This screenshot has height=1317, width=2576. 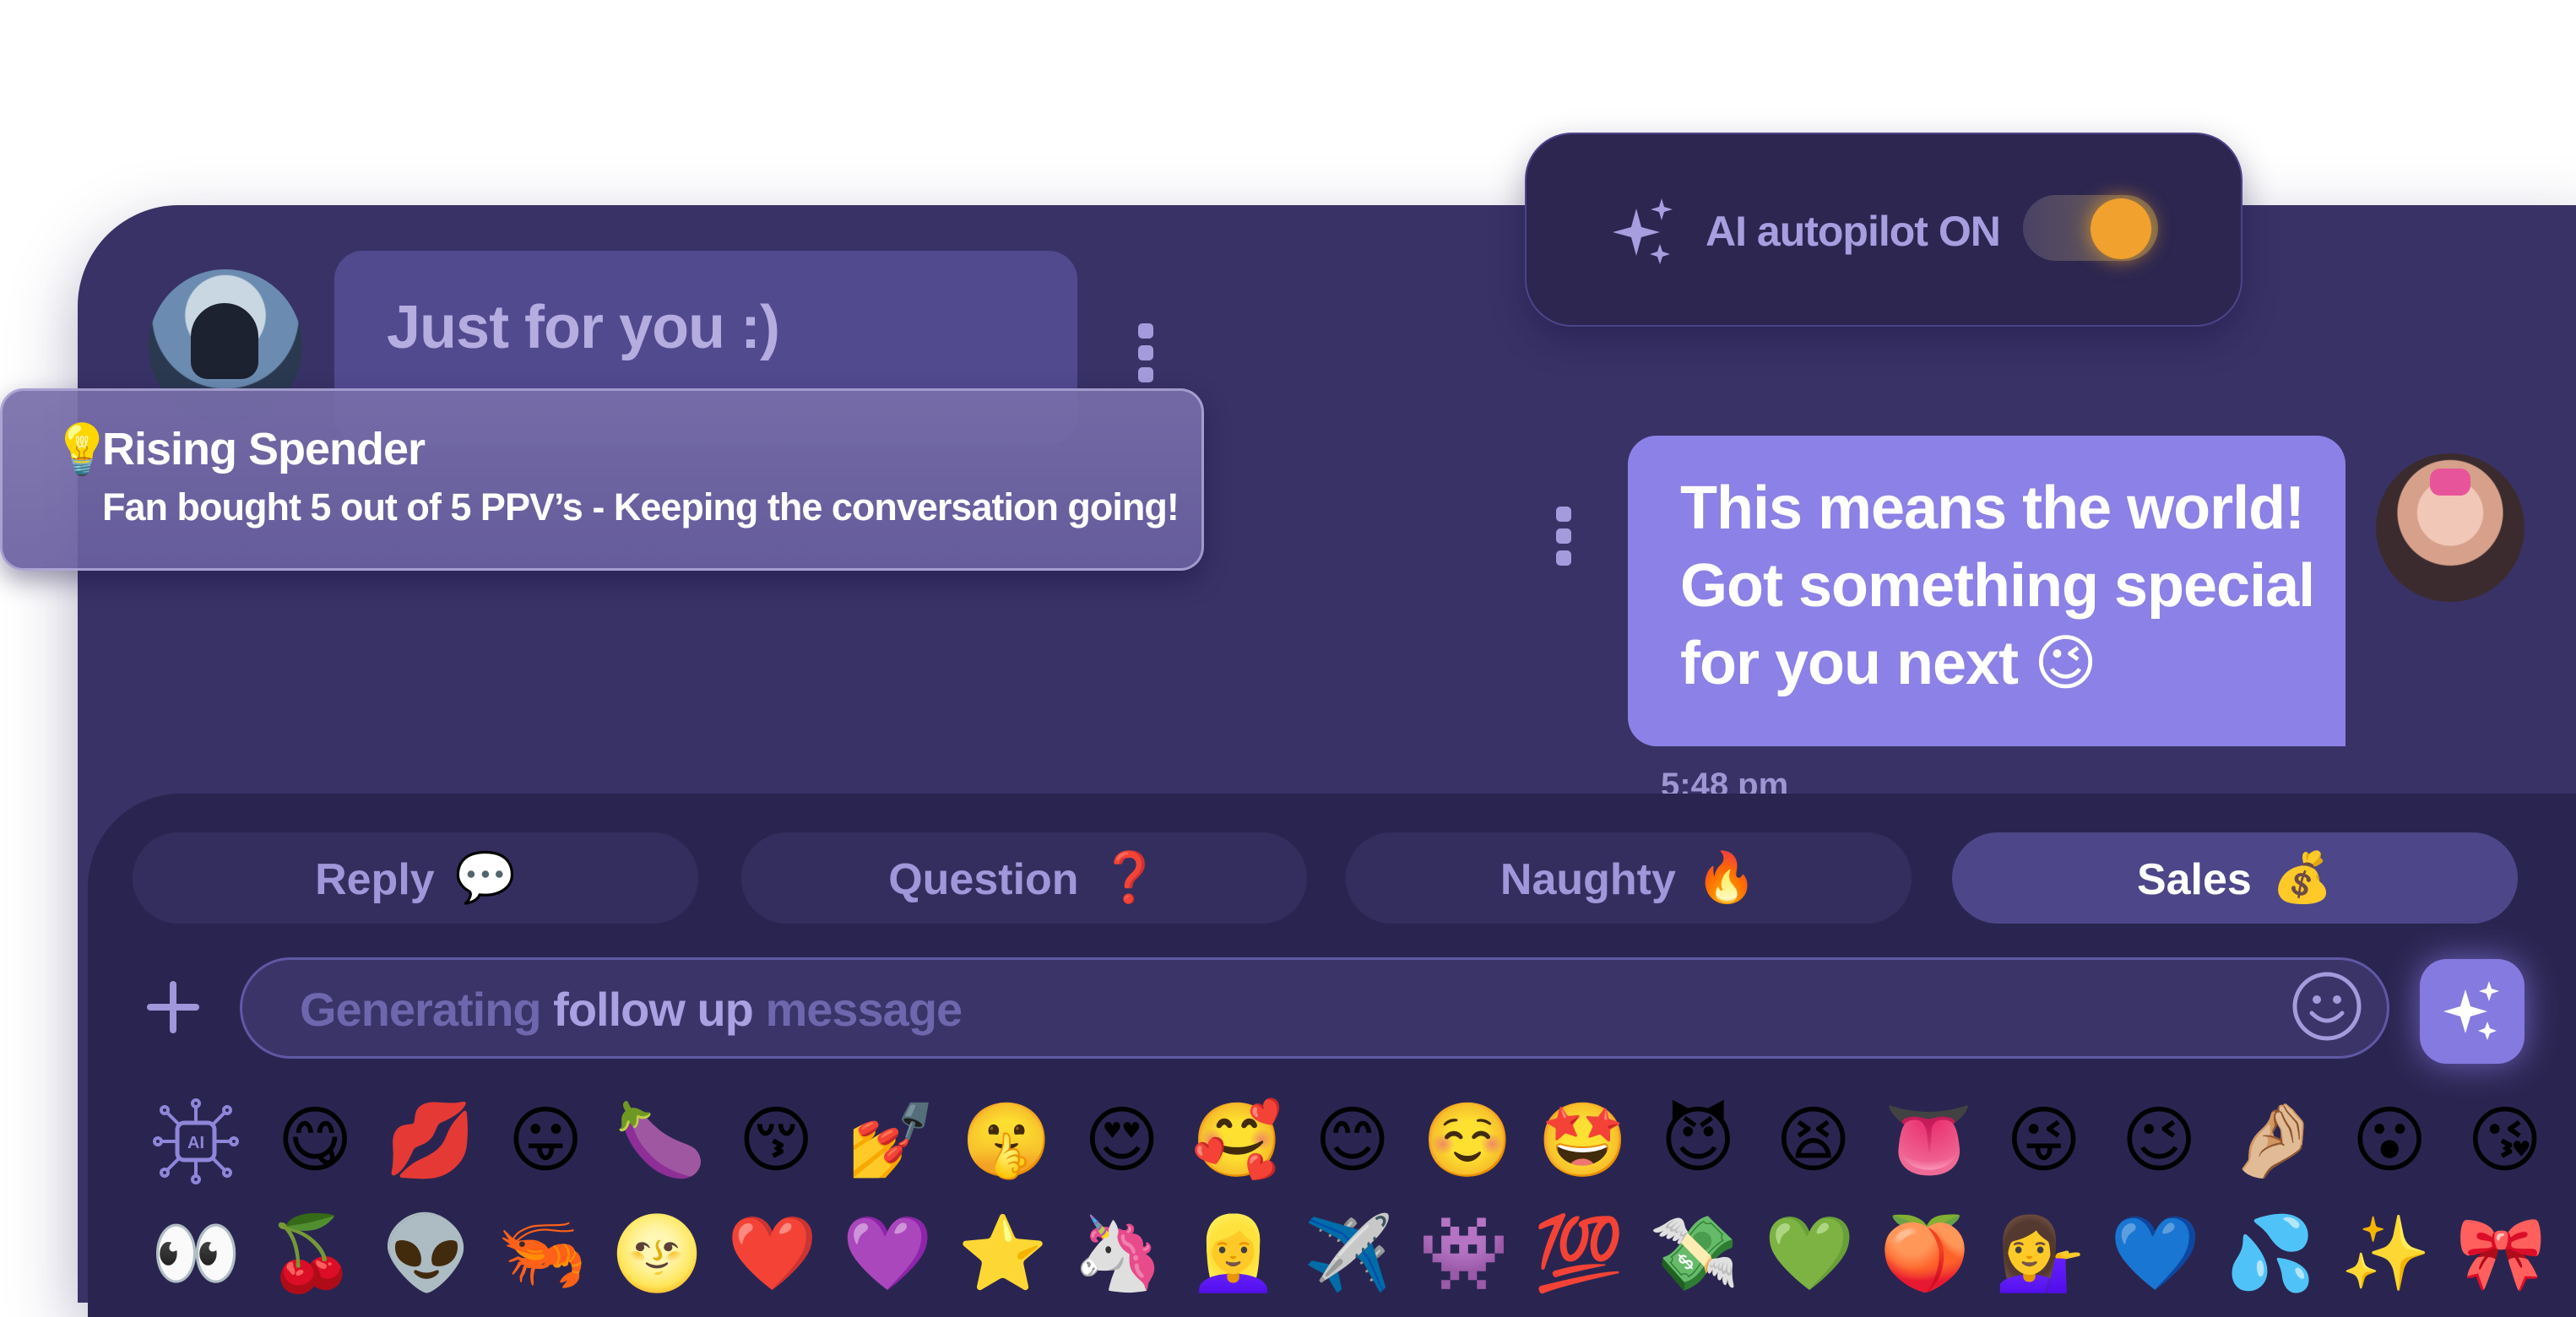 What do you see at coordinates (1695, 1253) in the screenshot?
I see `emoji-option: 💸` at bounding box center [1695, 1253].